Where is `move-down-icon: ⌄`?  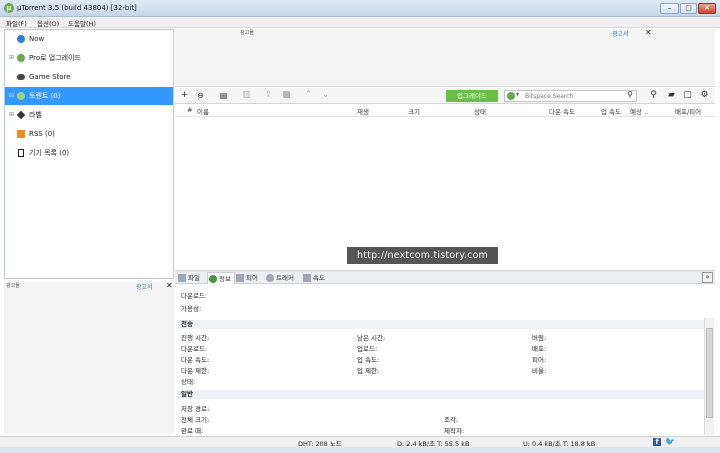 move-down-icon: ⌄ is located at coordinates (325, 95).